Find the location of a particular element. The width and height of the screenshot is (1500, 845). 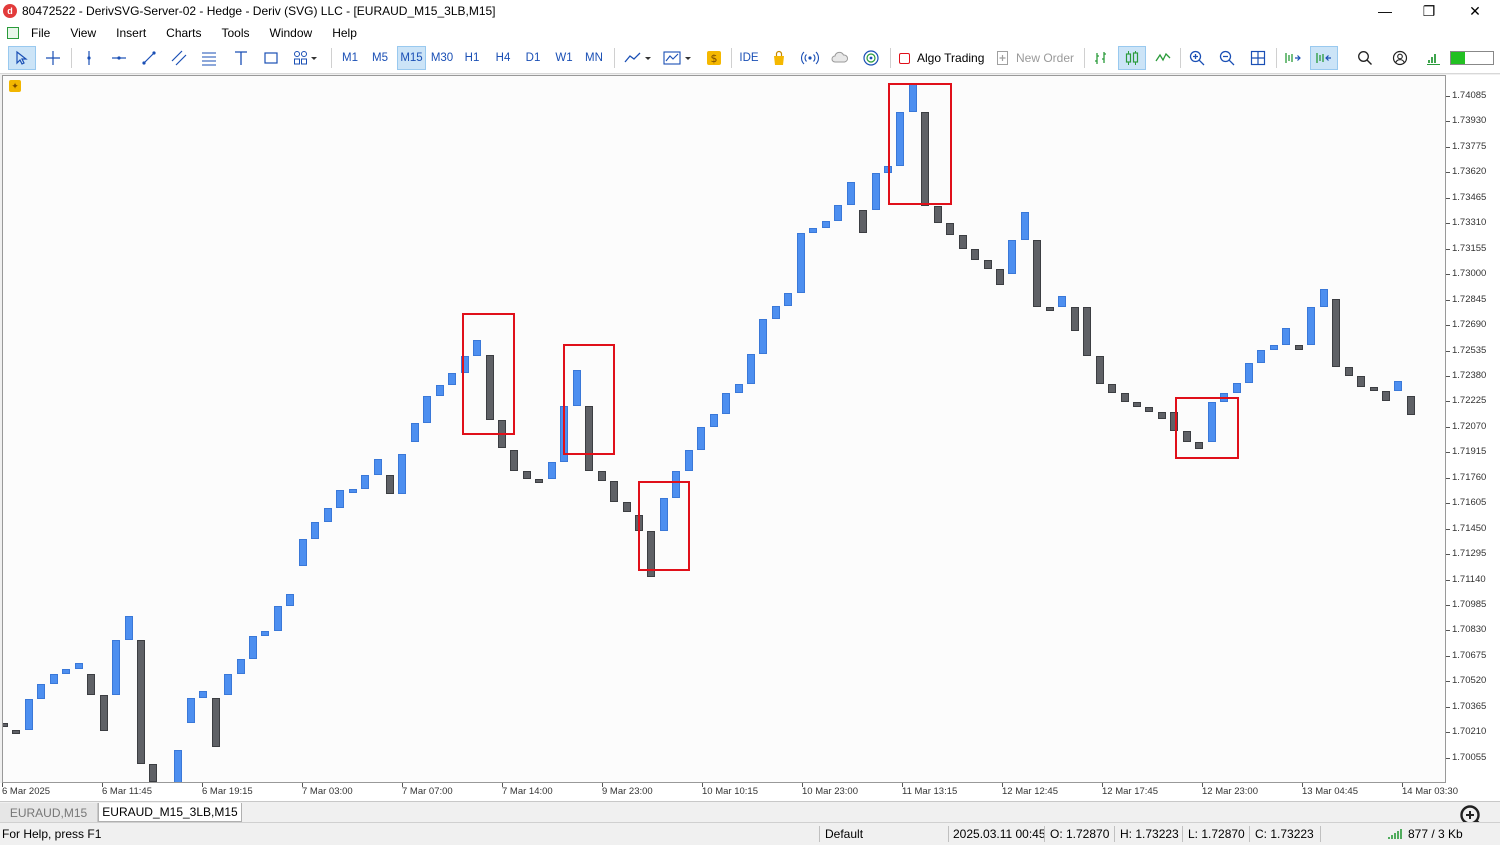

fibonacci-icon is located at coordinates (209, 59).